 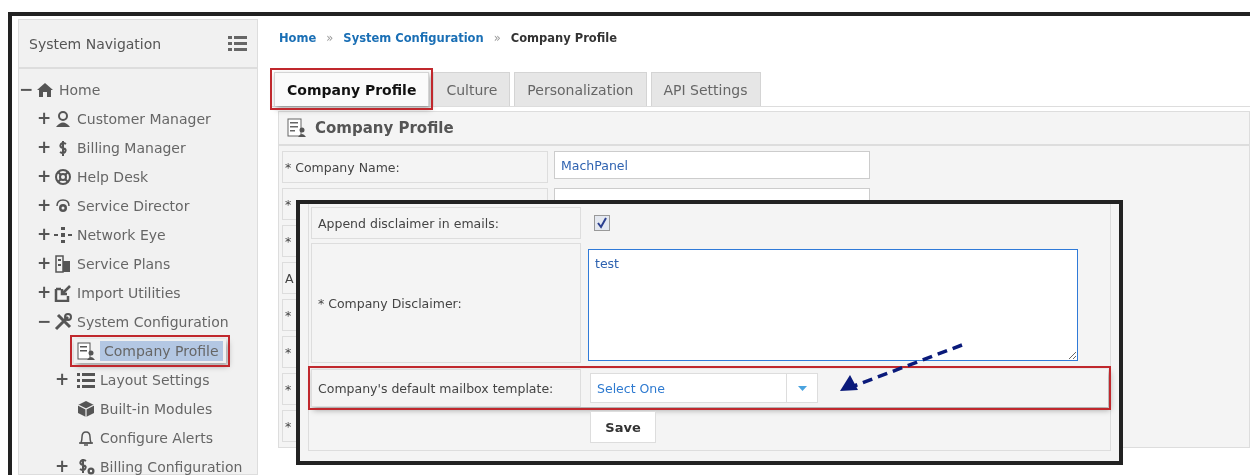 I want to click on network-icon, so click(x=63, y=234).